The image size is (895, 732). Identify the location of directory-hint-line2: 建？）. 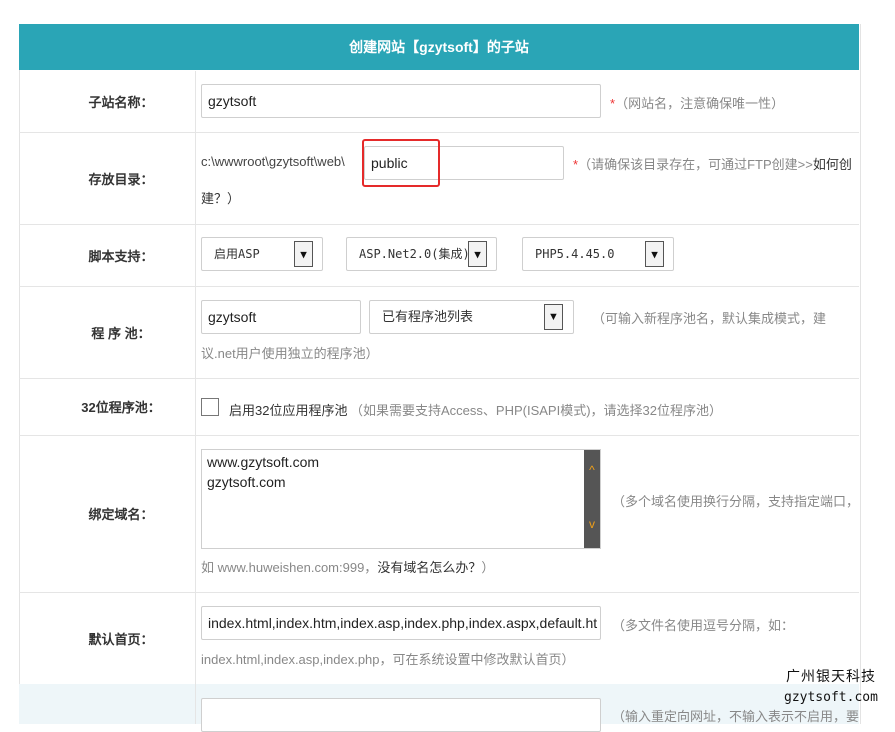
(220, 197).